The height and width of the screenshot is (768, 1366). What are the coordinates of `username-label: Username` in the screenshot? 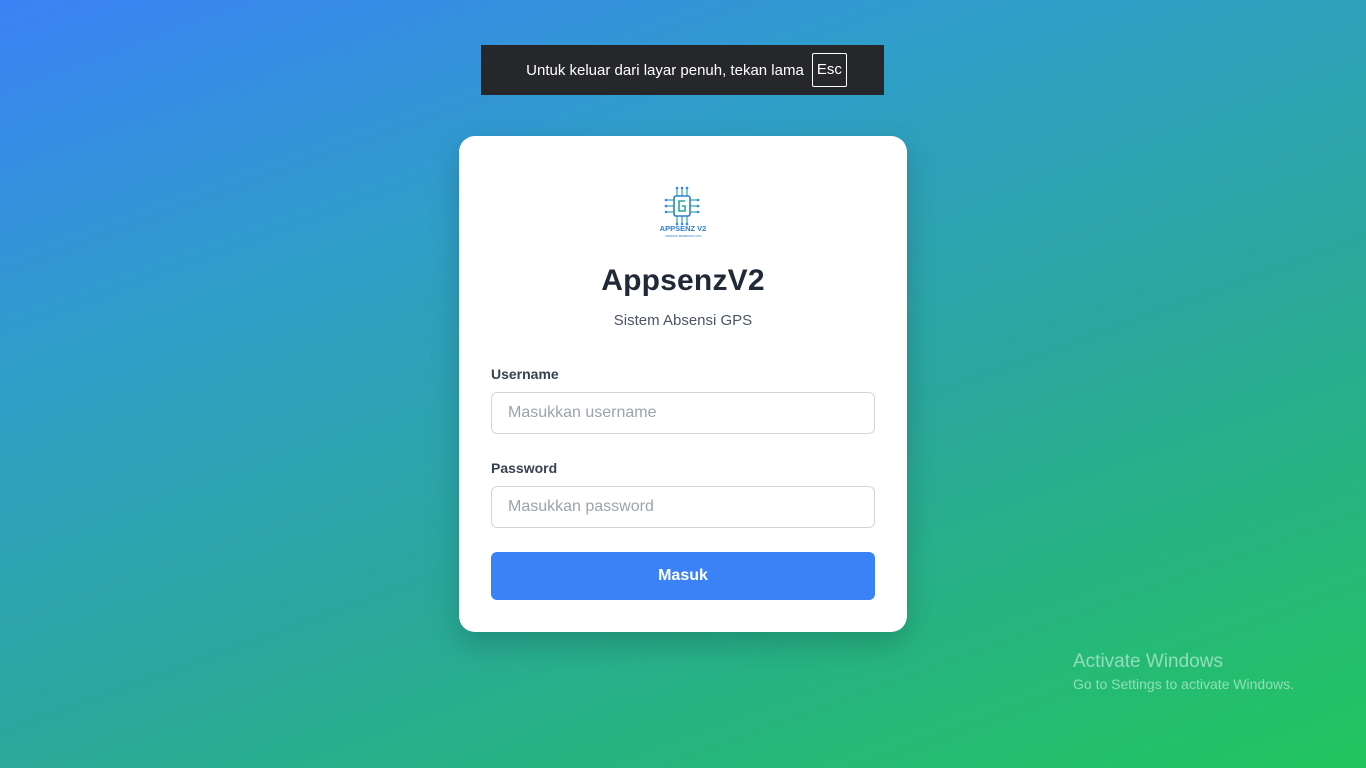 It's located at (525, 374).